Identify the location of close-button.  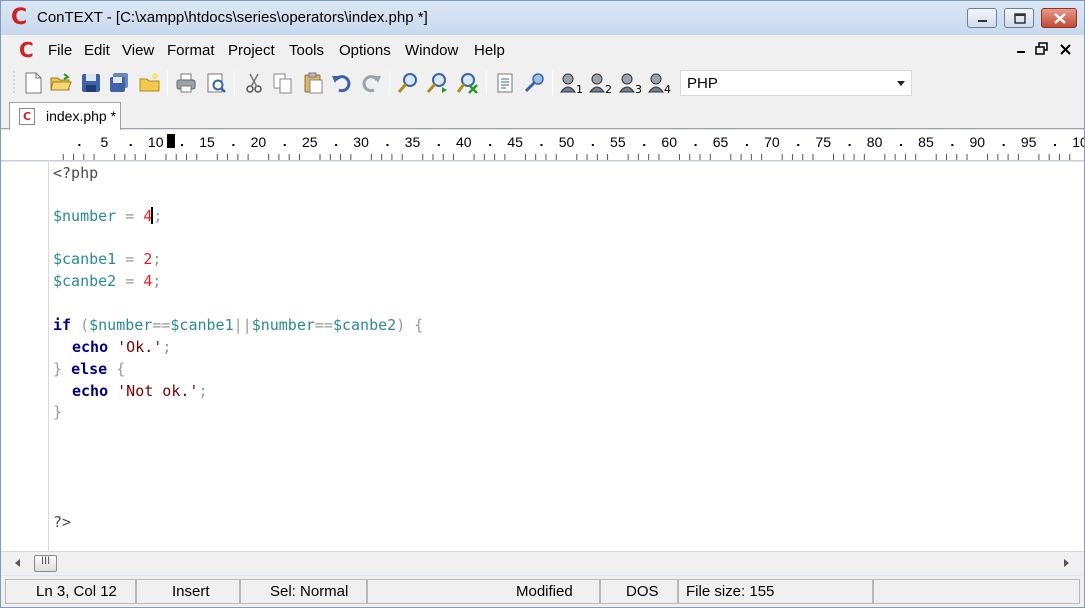
(1059, 18).